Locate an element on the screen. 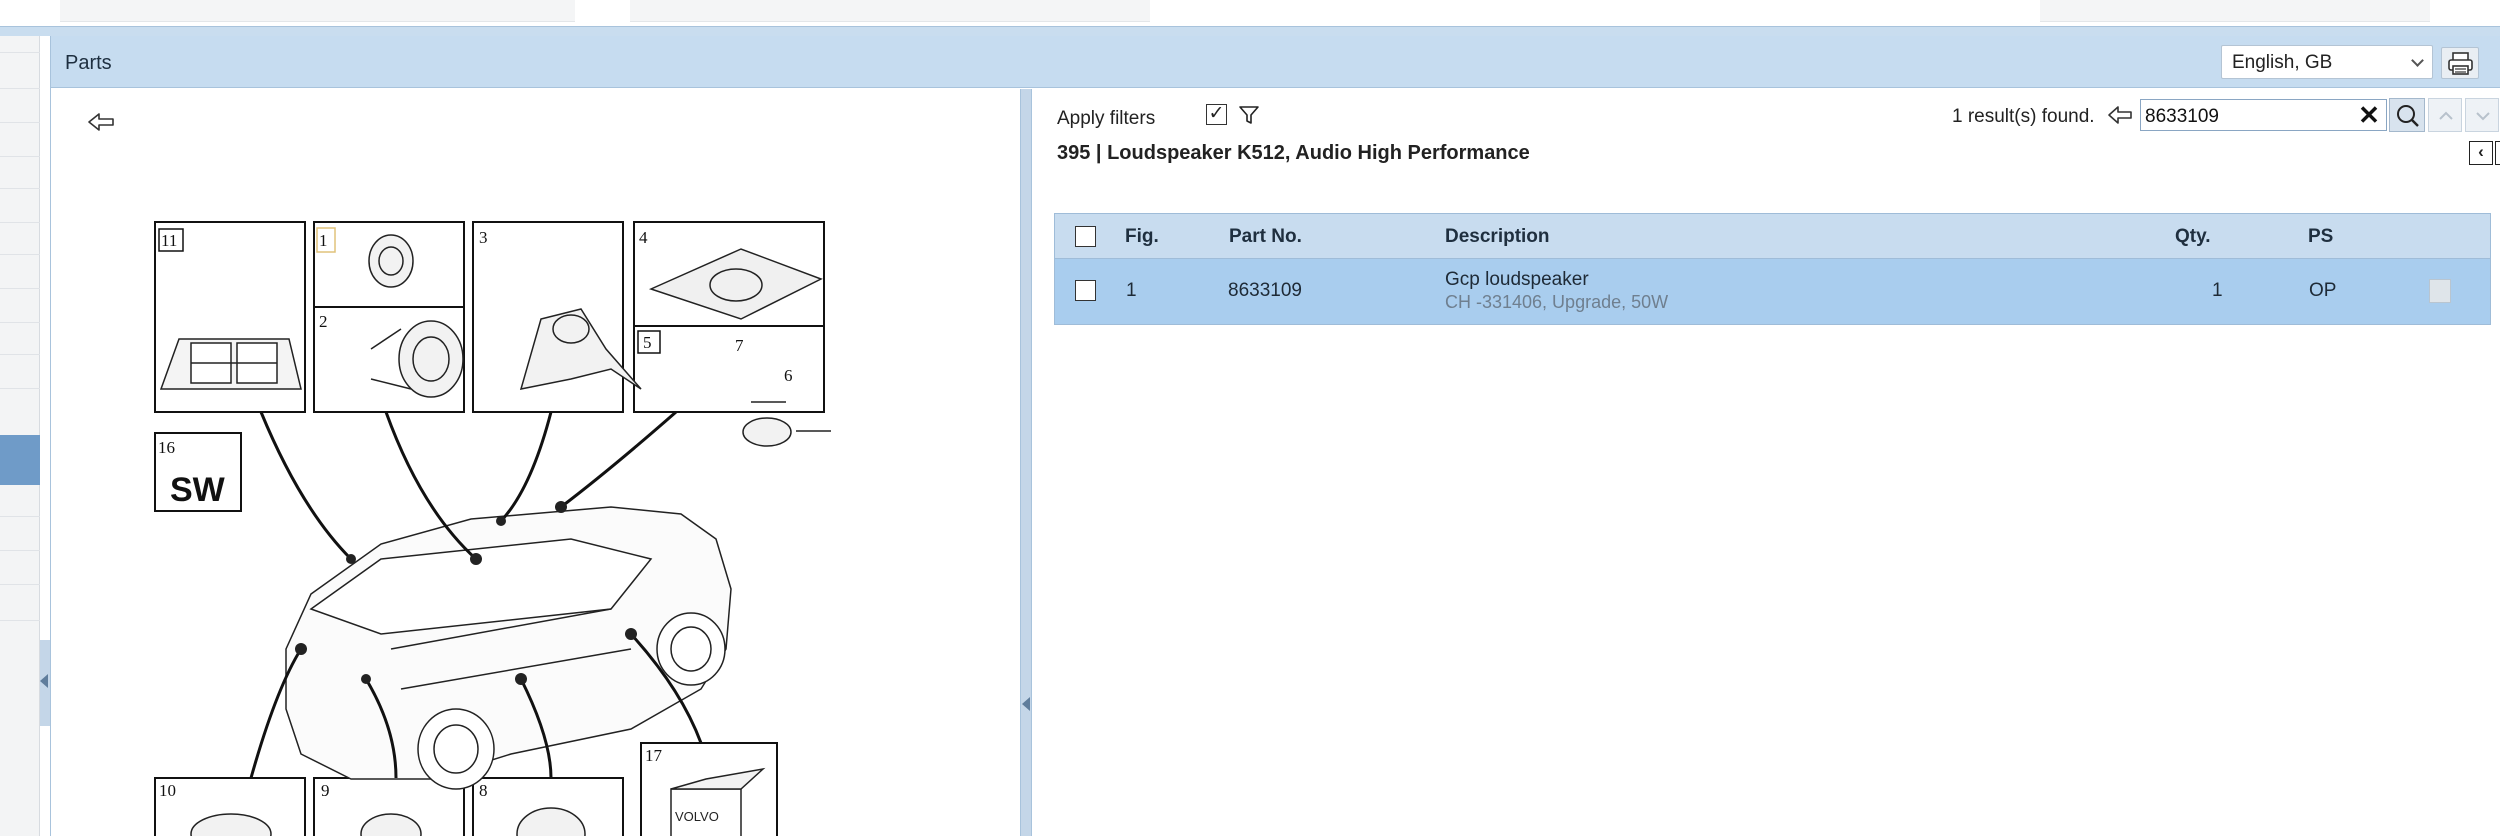 The width and height of the screenshot is (2500, 836). back-arrow-icon is located at coordinates (2121, 115).